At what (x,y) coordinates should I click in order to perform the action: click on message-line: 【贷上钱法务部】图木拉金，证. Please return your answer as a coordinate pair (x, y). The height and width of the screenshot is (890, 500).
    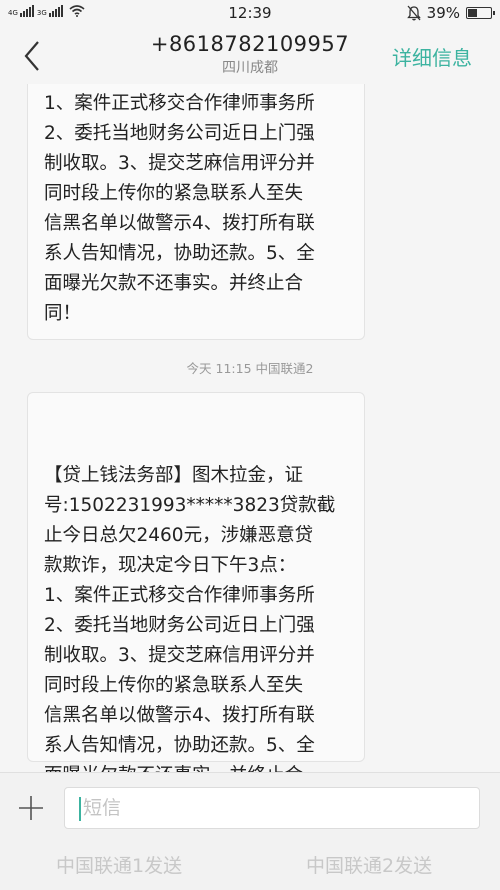
    Looking at the image, I should click on (174, 475).